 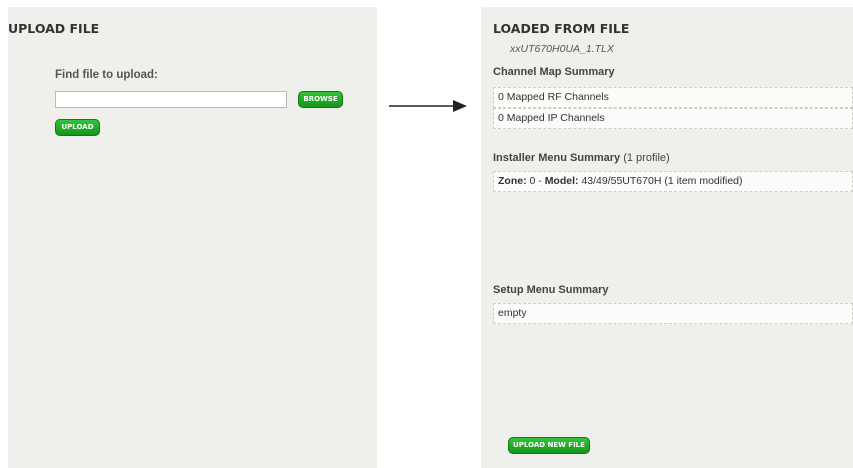 I want to click on model-value: 43/49/55UT670H (1 item modified), so click(x=662, y=181).